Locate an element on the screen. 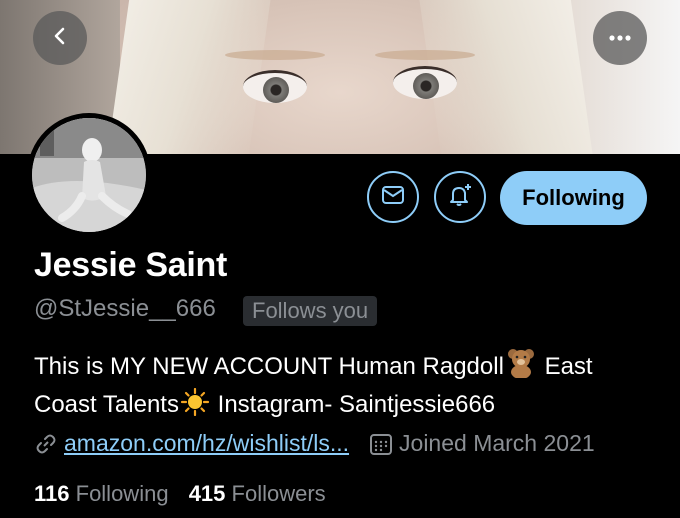  followers-stat: 415 Followers is located at coordinates (257, 493).